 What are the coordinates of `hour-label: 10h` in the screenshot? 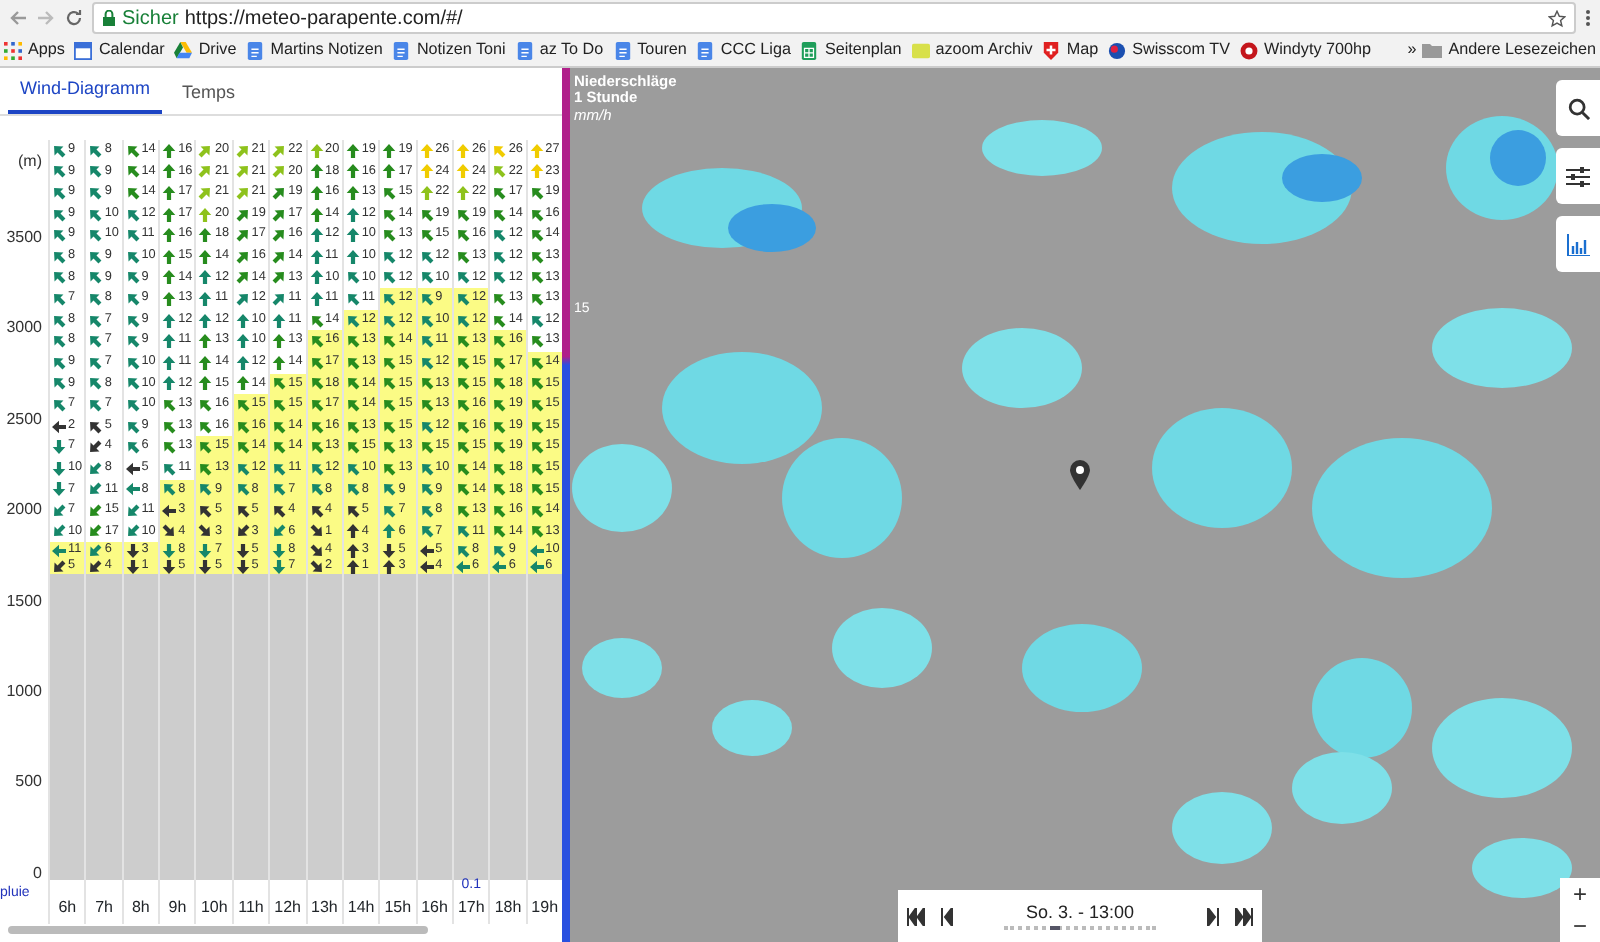 It's located at (214, 908).